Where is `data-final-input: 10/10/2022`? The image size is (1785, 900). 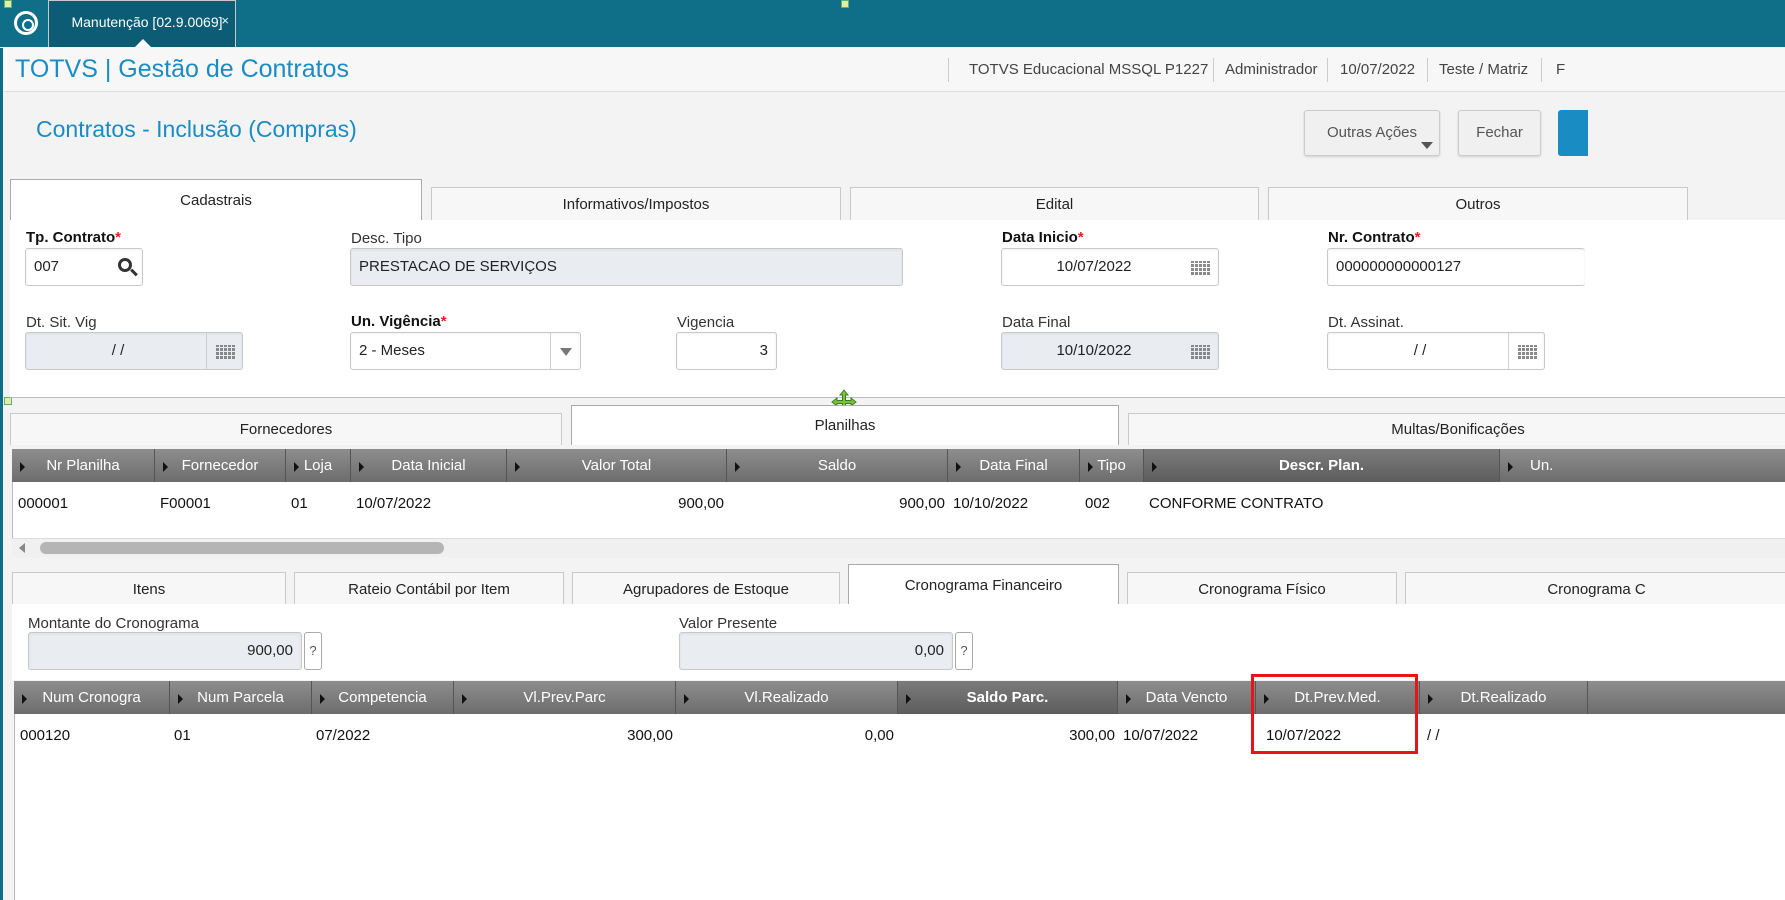
data-final-input: 10/10/2022 is located at coordinates (1110, 351).